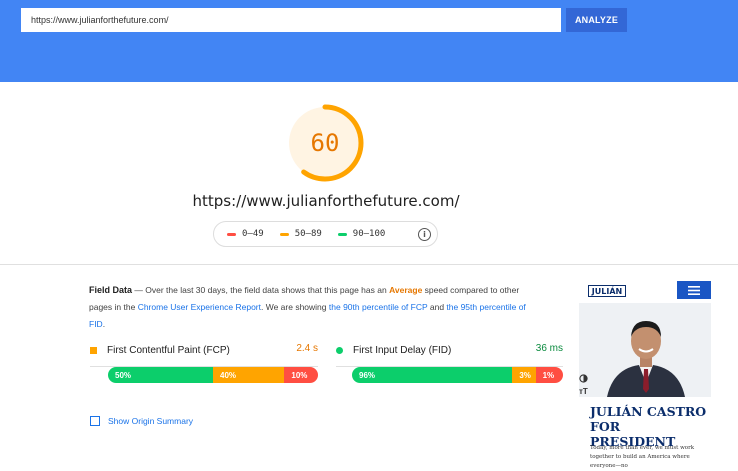 This screenshot has width=738, height=471. What do you see at coordinates (524, 375) in the screenshot?
I see `fid-average-segment: 3%` at bounding box center [524, 375].